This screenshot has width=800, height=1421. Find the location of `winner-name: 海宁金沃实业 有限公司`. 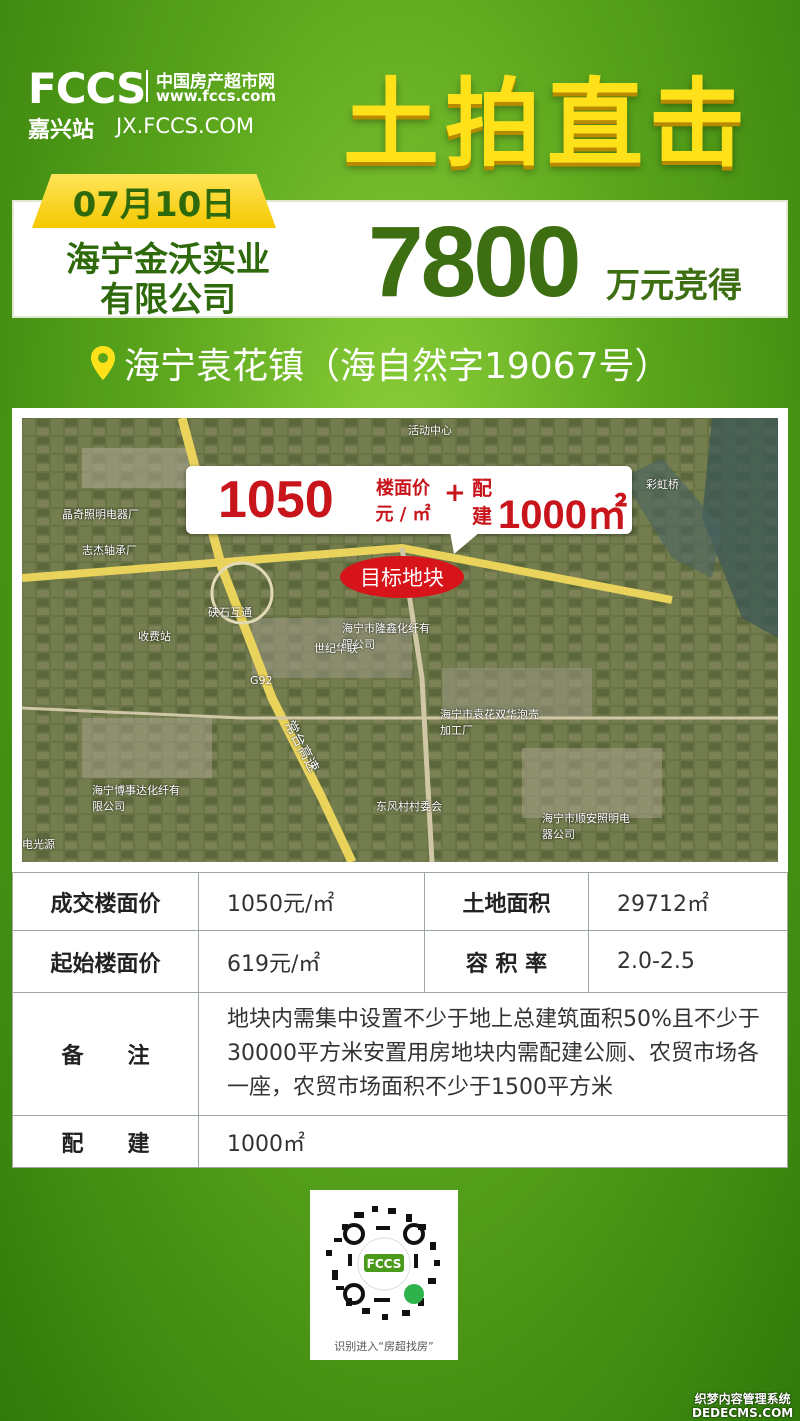

winner-name: 海宁金沃实业 有限公司 is located at coordinates (168, 280).